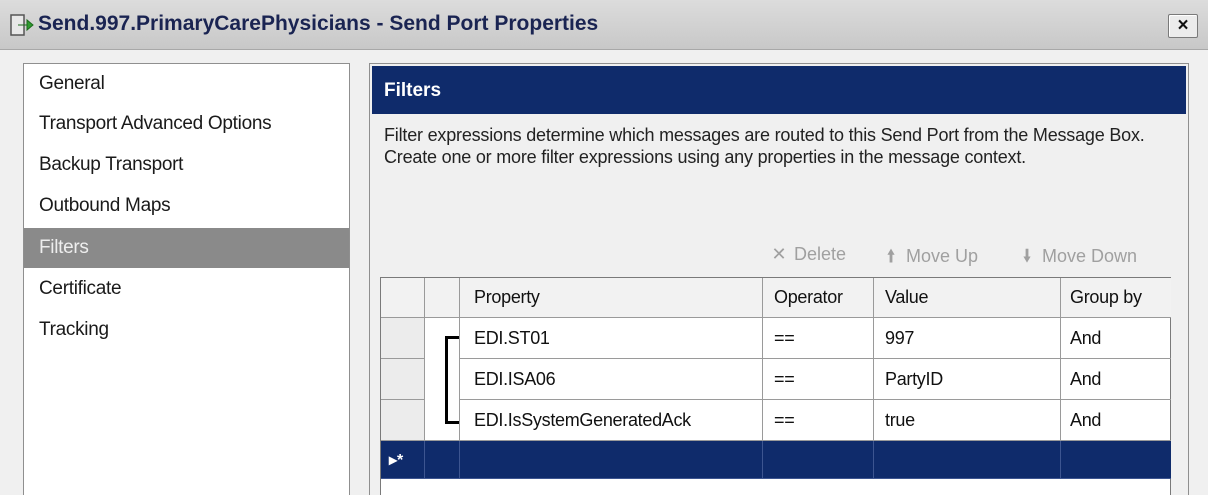  Describe the element at coordinates (442, 379) in the screenshot. I see `group-bracket-cell` at that location.